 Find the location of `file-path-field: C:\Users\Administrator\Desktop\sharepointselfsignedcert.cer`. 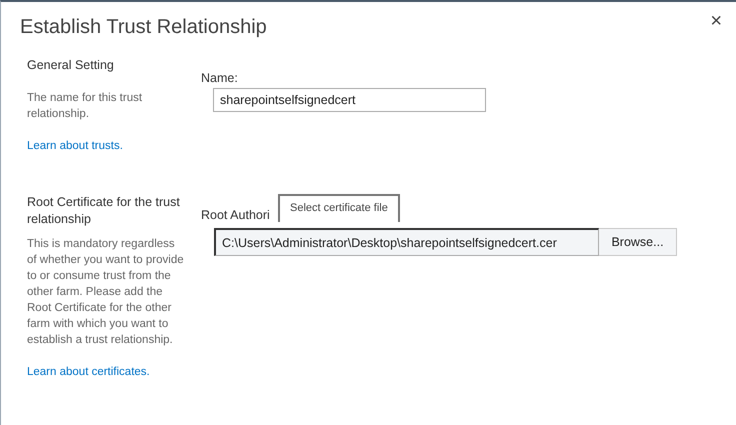

file-path-field: C:\Users\Administrator\Desktop\sharepointselfsignedcert.cer is located at coordinates (406, 242).